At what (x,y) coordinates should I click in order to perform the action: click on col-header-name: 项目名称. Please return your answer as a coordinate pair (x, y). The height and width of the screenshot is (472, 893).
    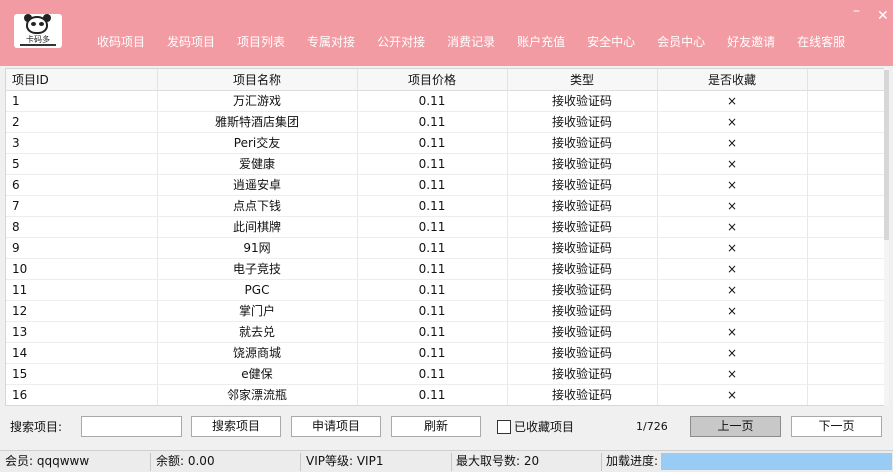
    Looking at the image, I should click on (257, 80).